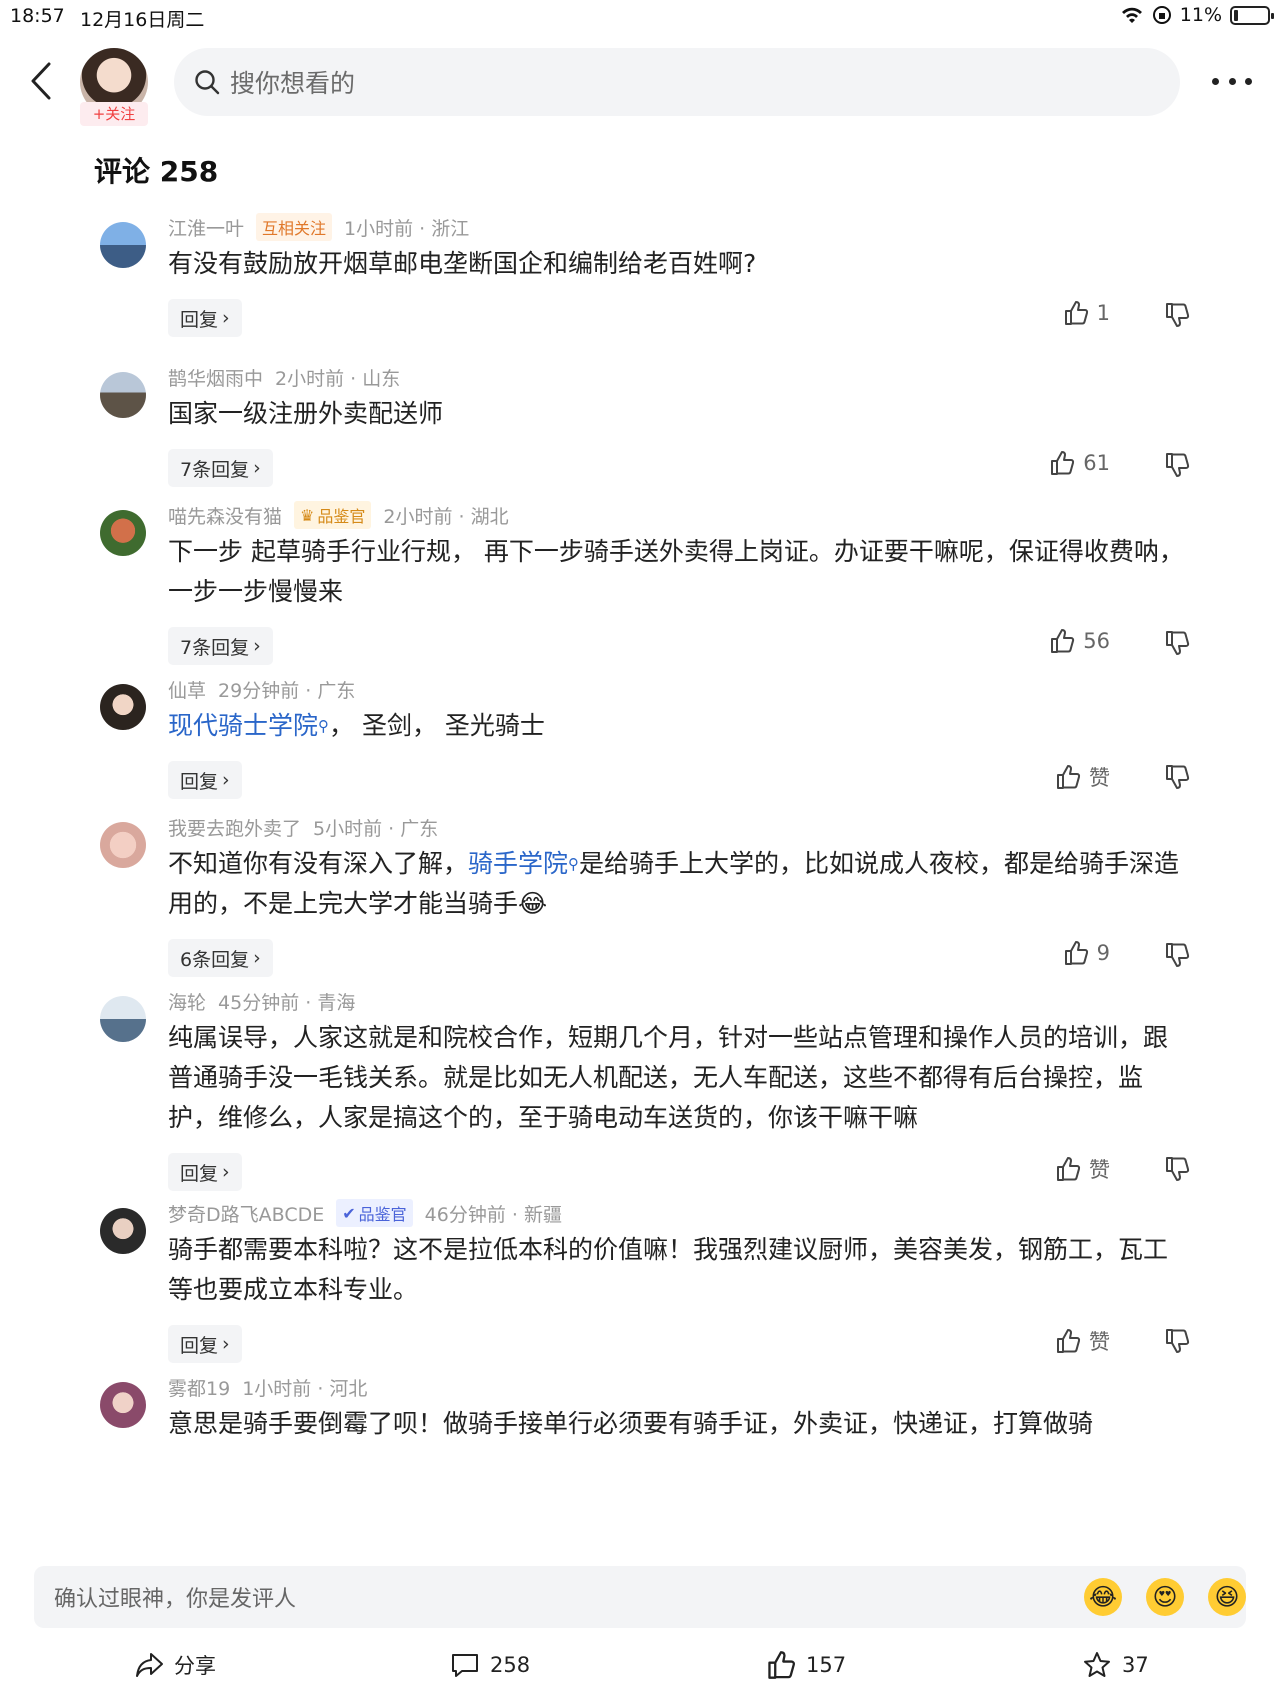 This screenshot has width=1280, height=1706. Describe the element at coordinates (518, 863) in the screenshot. I see `search-link: 骑手学院` at that location.